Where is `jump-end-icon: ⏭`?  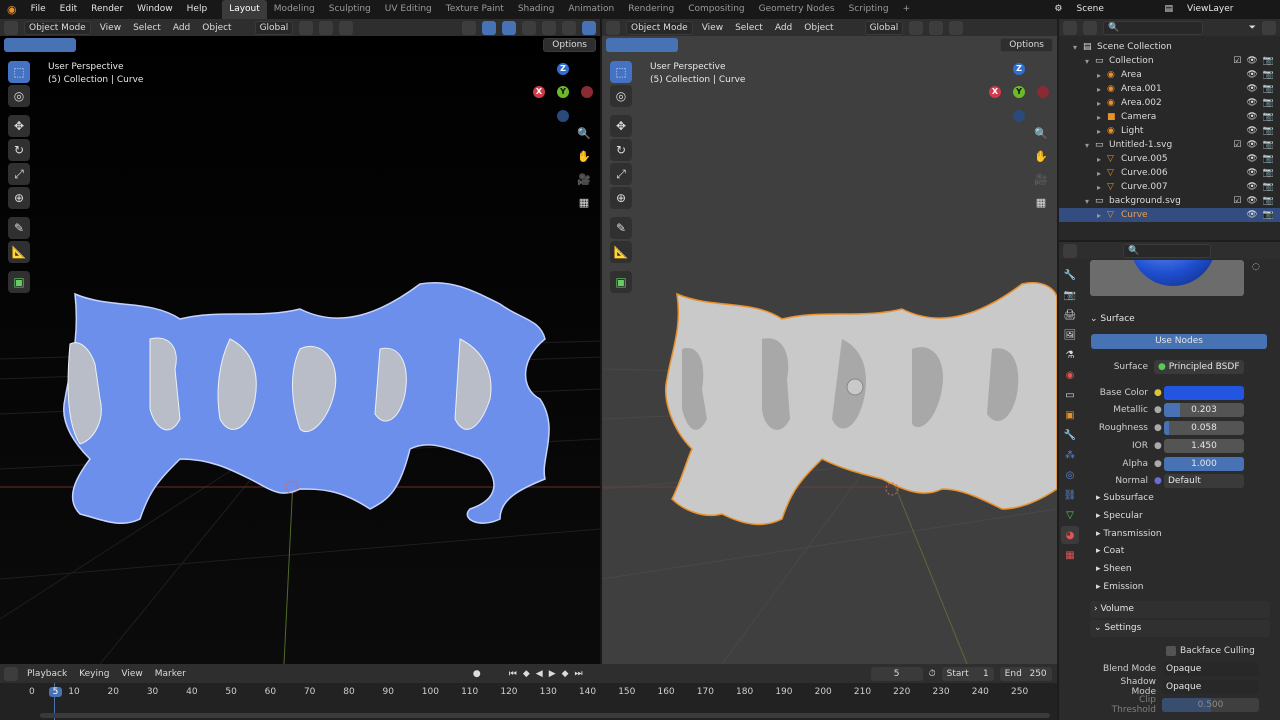
jump-end-icon: ⏭ is located at coordinates (579, 674).